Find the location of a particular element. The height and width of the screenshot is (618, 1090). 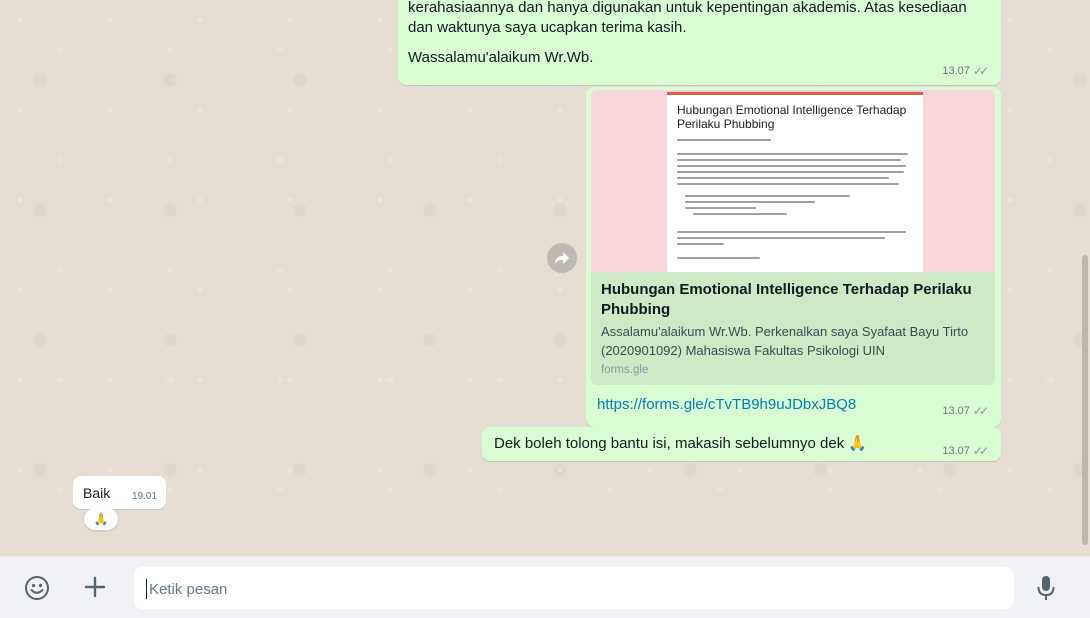

emoji-button is located at coordinates (37, 588).